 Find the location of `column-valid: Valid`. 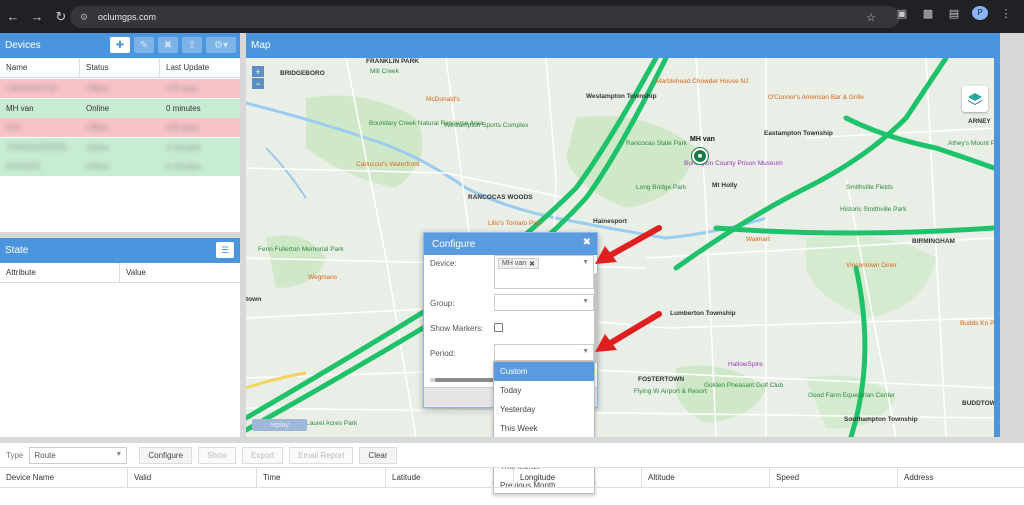

column-valid: Valid is located at coordinates (192, 477).